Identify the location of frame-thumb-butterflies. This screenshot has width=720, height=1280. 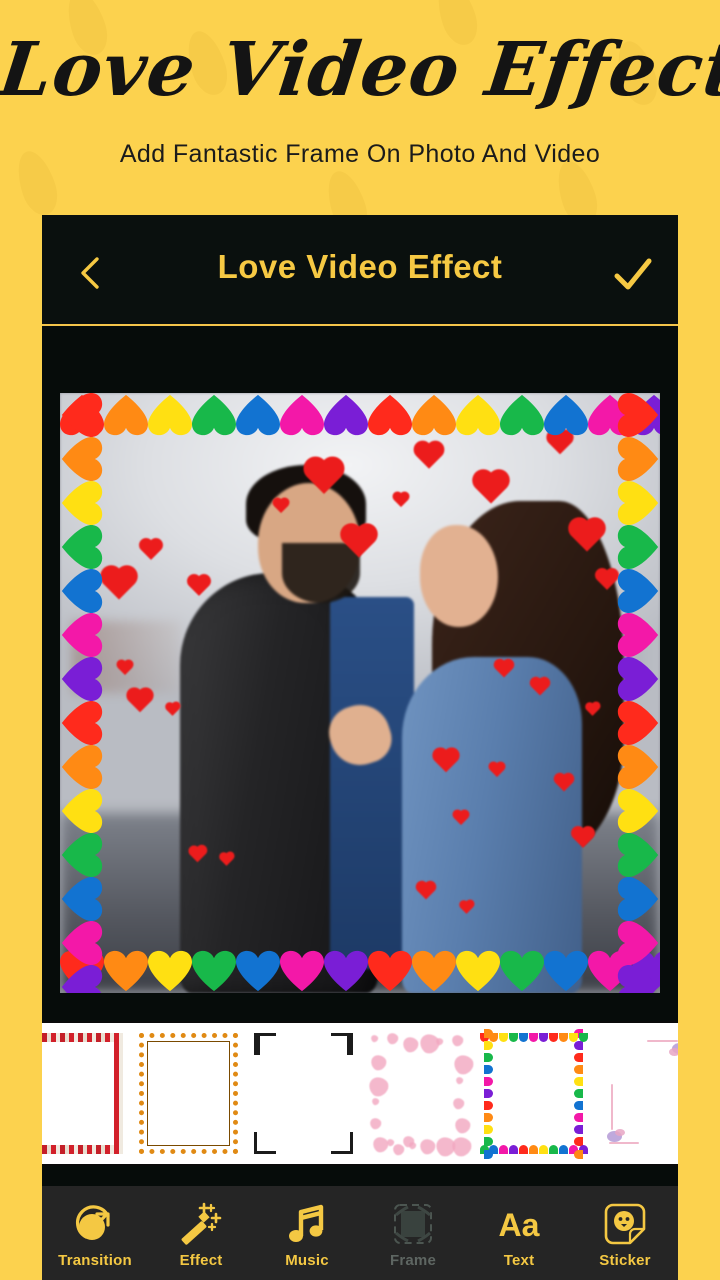
(634, 1093).